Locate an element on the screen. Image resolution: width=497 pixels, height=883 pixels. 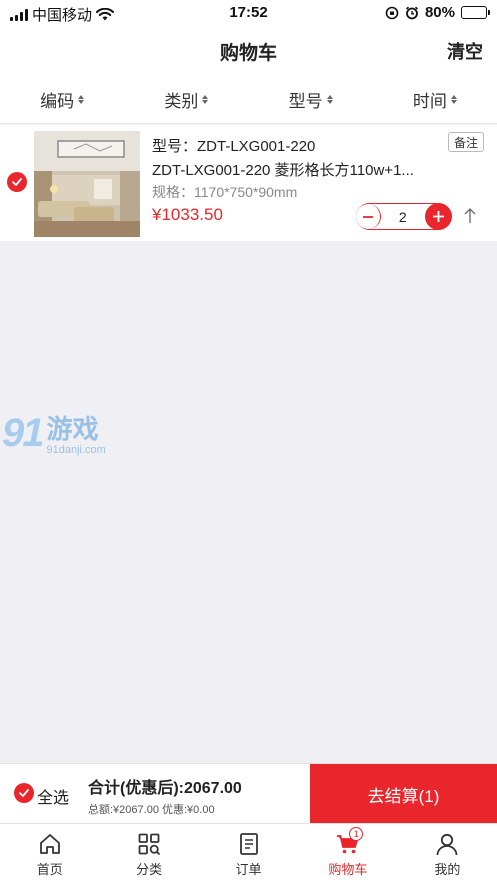
plus-icon is located at coordinates (438, 216).